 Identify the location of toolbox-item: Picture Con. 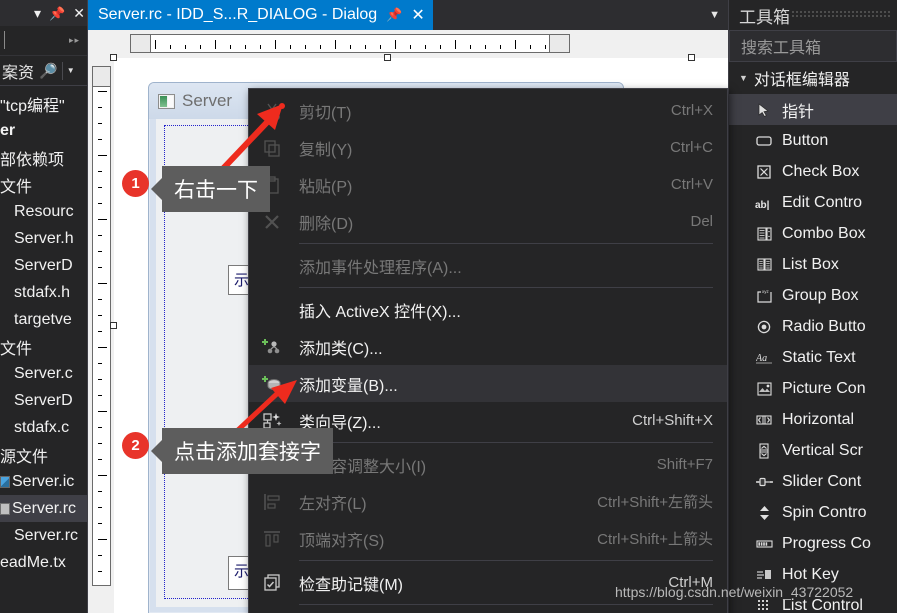
(813, 388).